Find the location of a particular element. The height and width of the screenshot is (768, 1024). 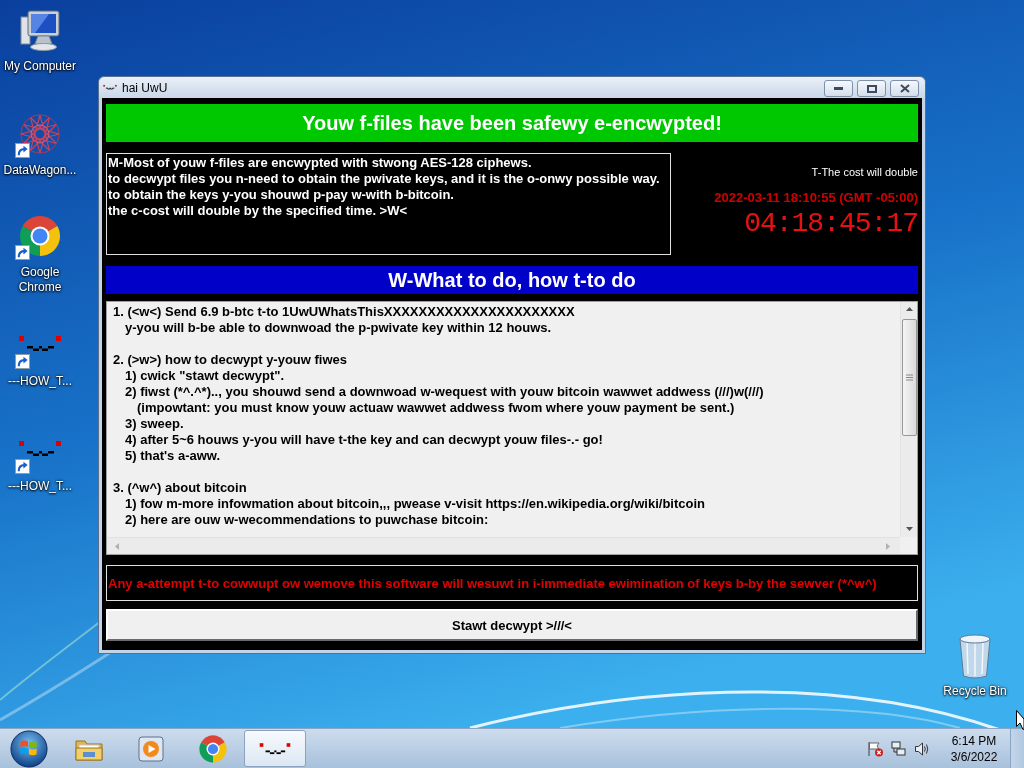

mouse-pointer-icon is located at coordinates (1020, 720).